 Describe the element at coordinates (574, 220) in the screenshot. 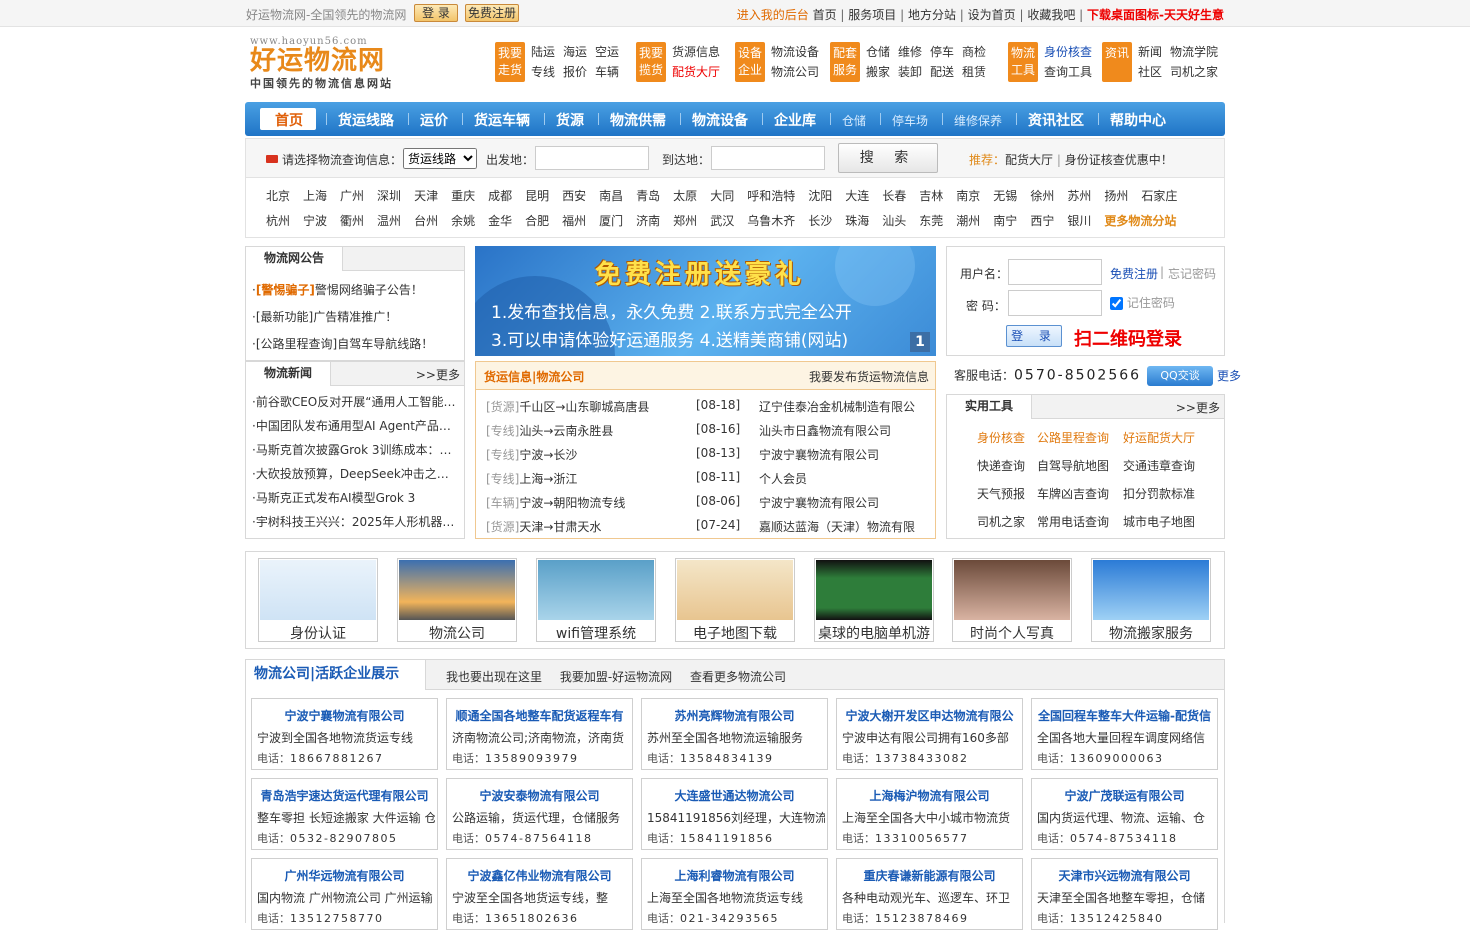

I see `city-link: 福州` at that location.